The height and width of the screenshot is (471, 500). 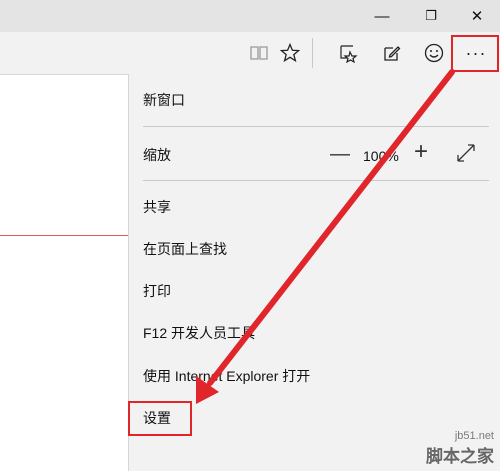 I want to click on watermark: jb51.net 脚本之家, so click(x=460, y=448).